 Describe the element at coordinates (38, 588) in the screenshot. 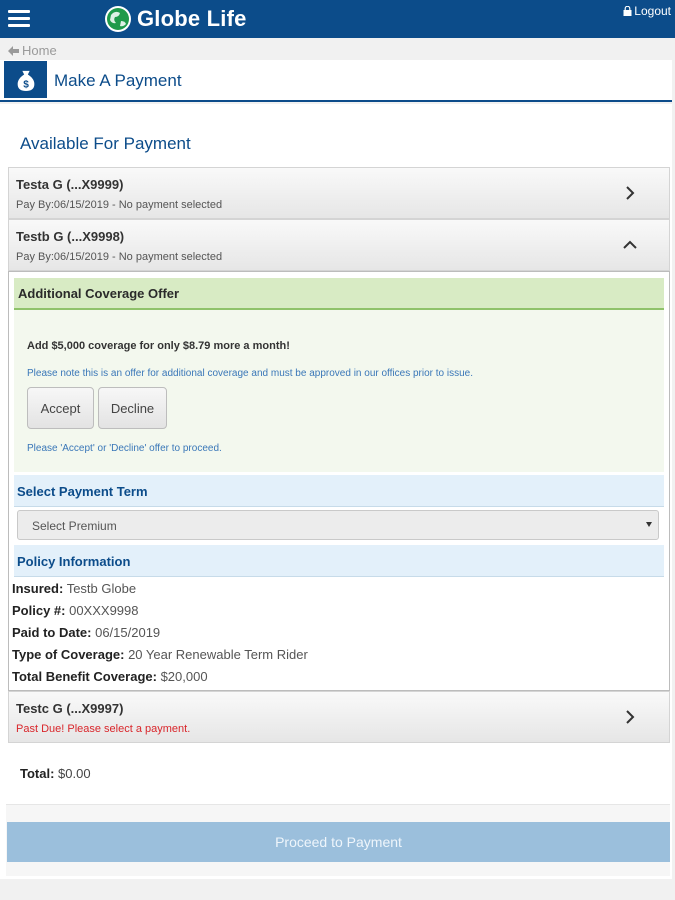

I see `info-label: Insured:` at that location.